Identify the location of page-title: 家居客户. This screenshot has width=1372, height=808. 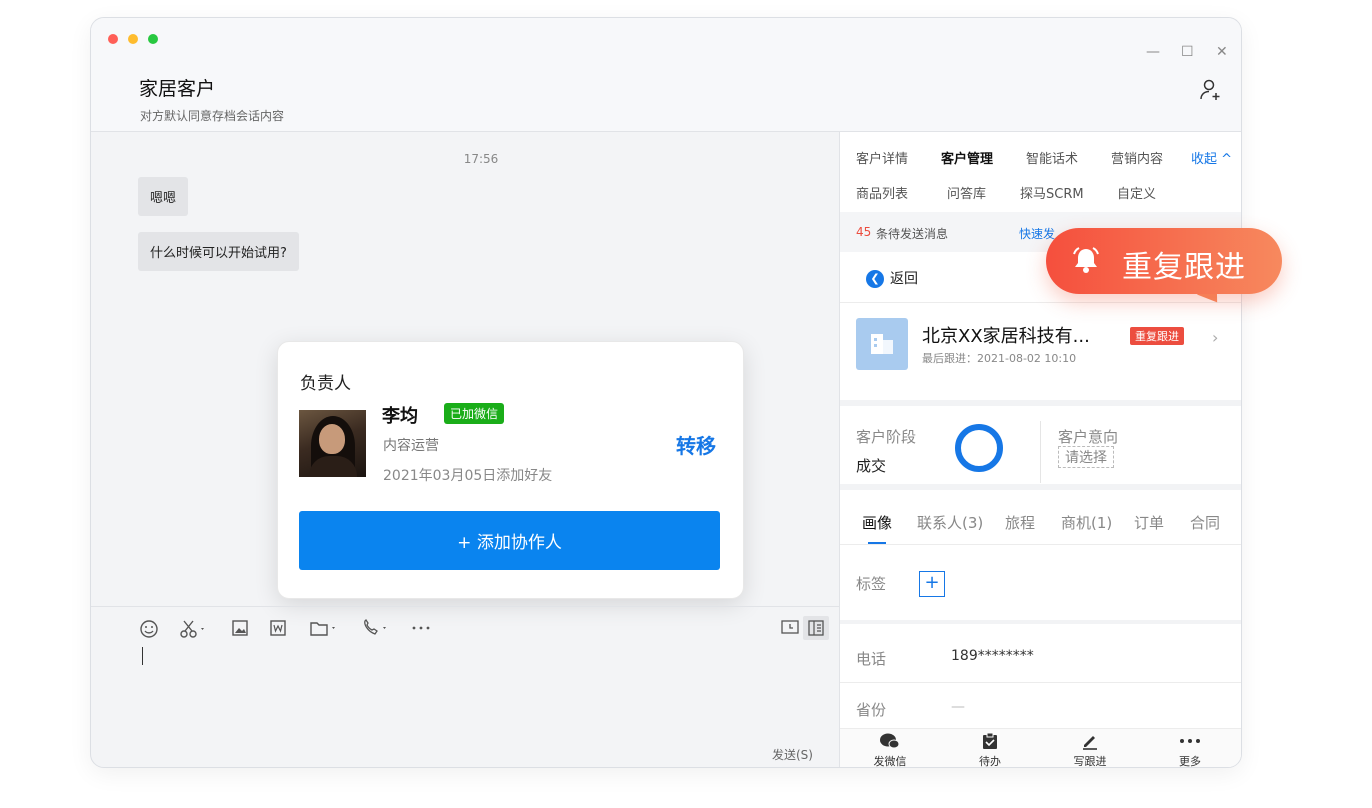
(177, 89).